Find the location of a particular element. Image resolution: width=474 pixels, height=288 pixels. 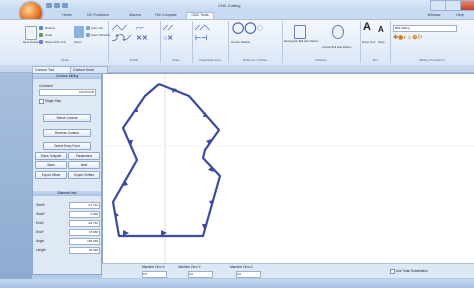

info-label-angle: Angle is located at coordinates (40, 241).